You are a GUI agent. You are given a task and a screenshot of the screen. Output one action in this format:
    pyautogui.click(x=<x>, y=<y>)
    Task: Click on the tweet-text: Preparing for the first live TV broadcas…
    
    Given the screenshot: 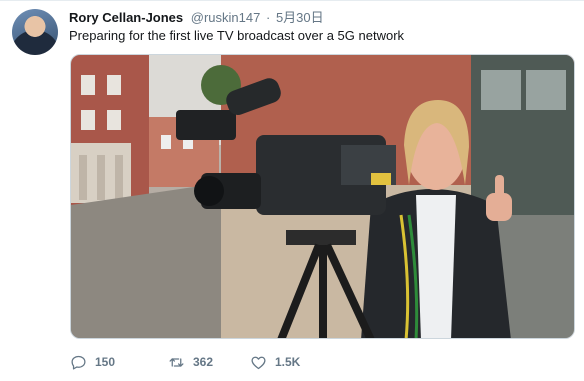 What is the action you would take?
    pyautogui.click(x=237, y=35)
    